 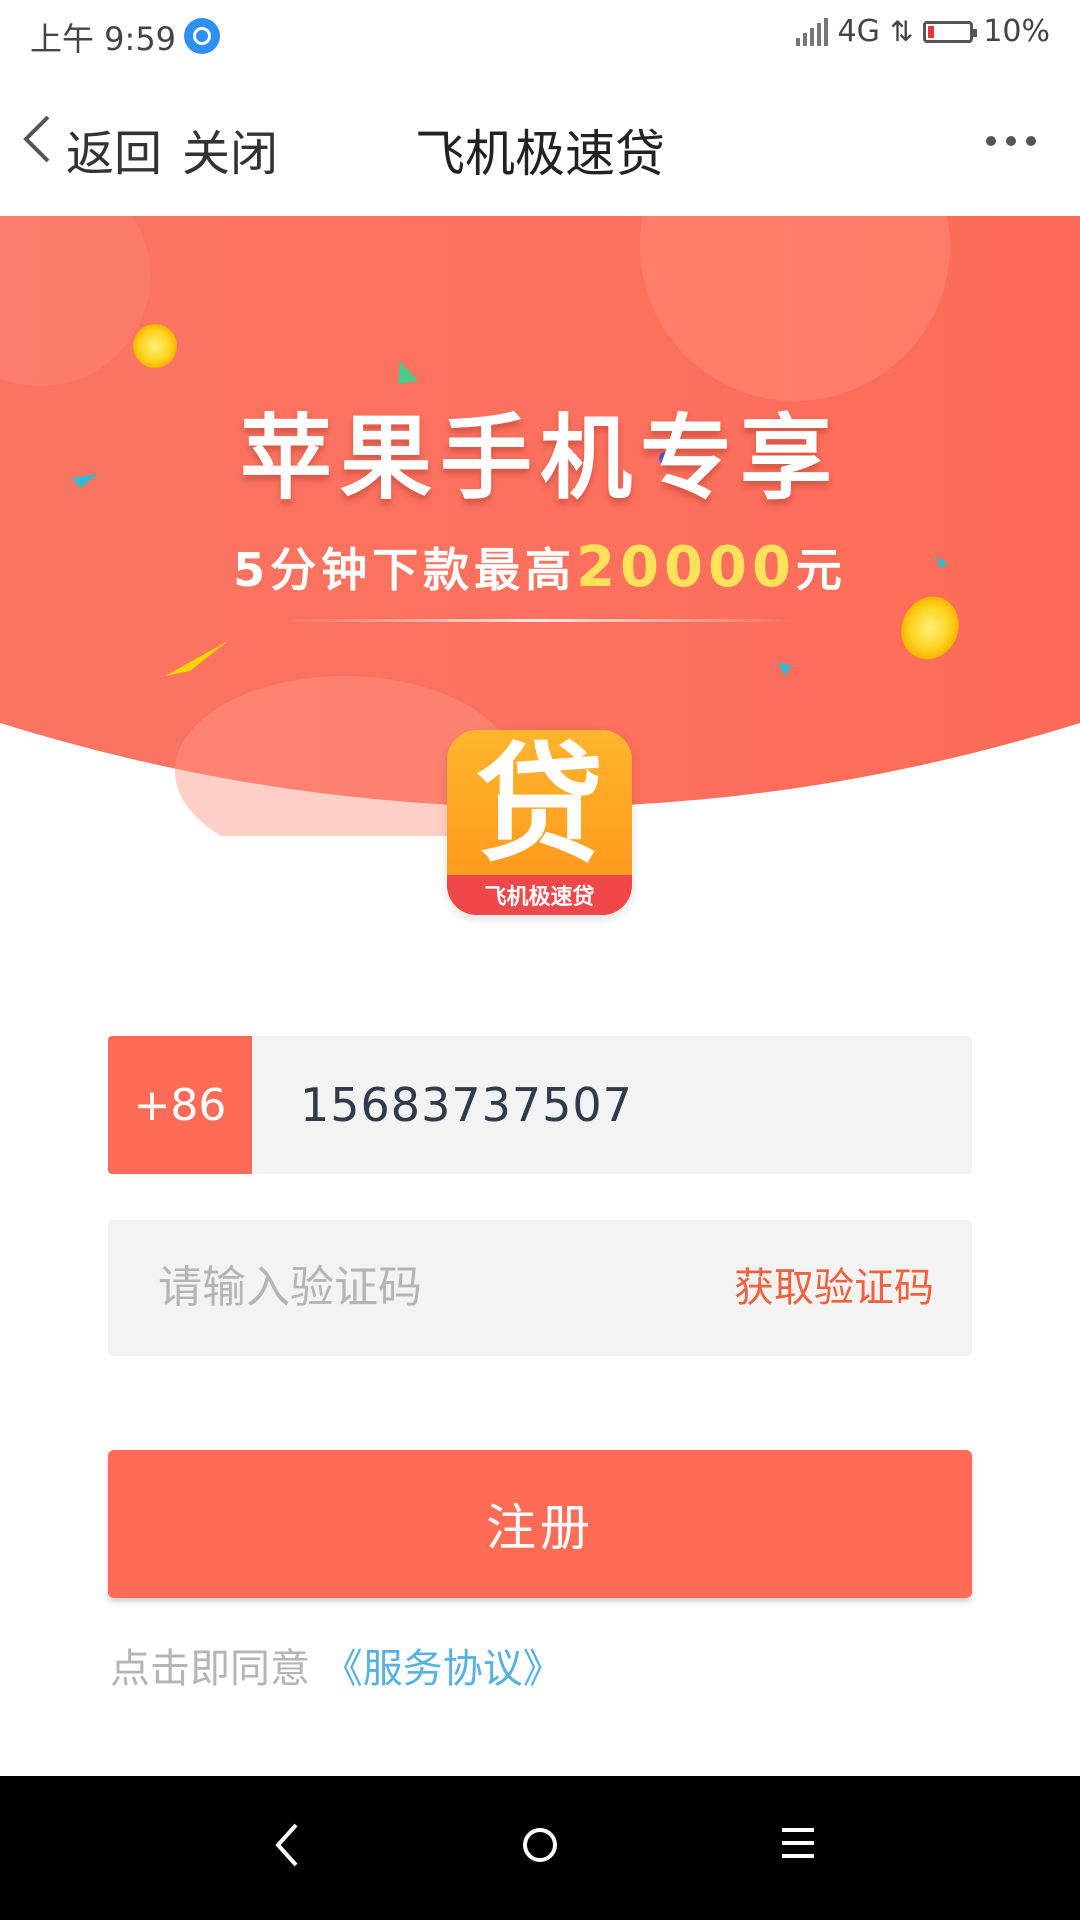 I want to click on phone-input: 15683737507, so click(x=466, y=1105).